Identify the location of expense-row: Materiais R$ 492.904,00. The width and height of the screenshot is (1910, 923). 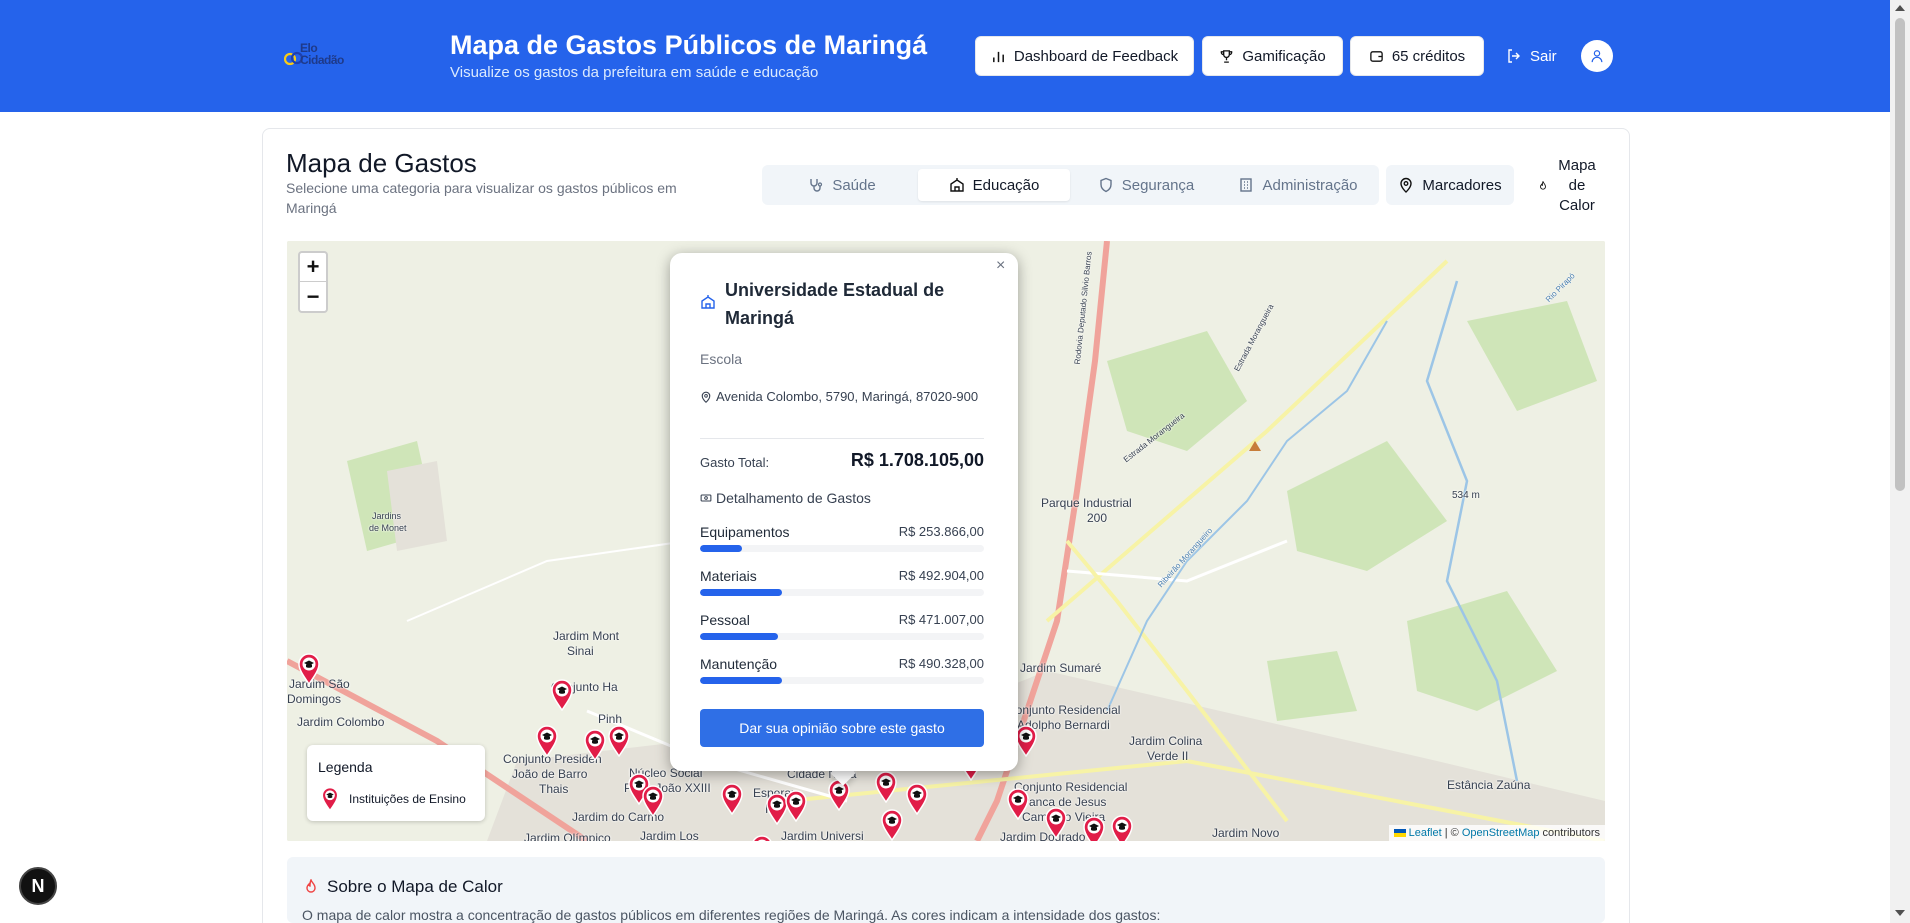
(842, 583).